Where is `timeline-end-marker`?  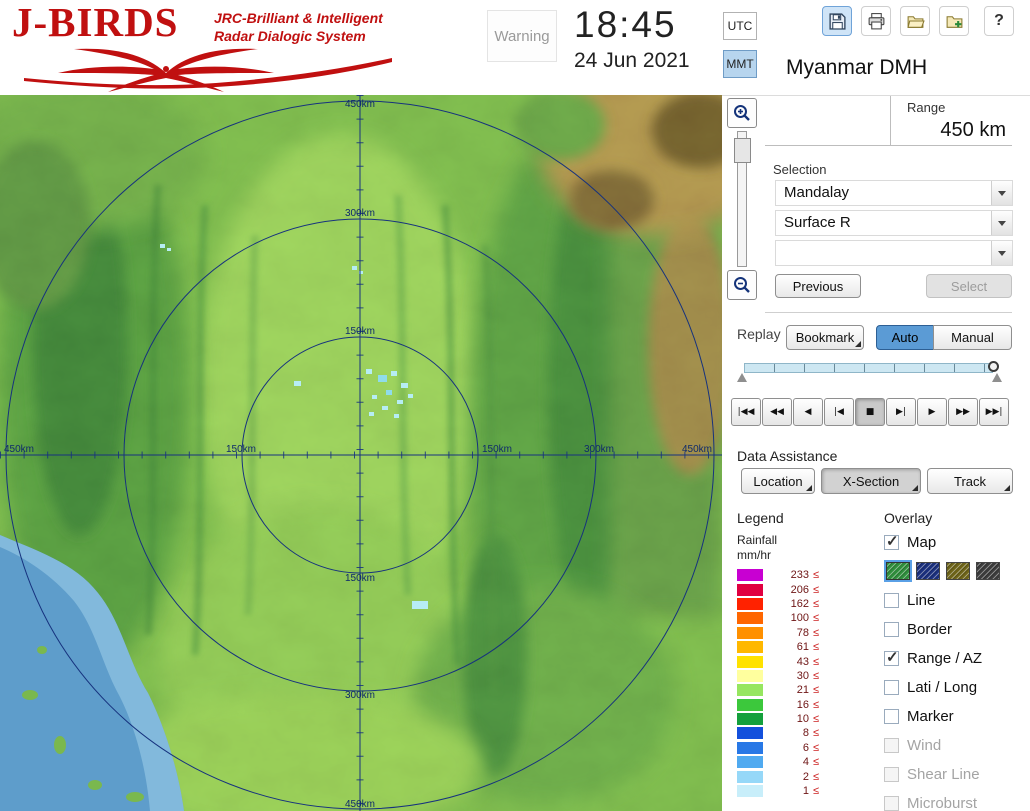 timeline-end-marker is located at coordinates (997, 377).